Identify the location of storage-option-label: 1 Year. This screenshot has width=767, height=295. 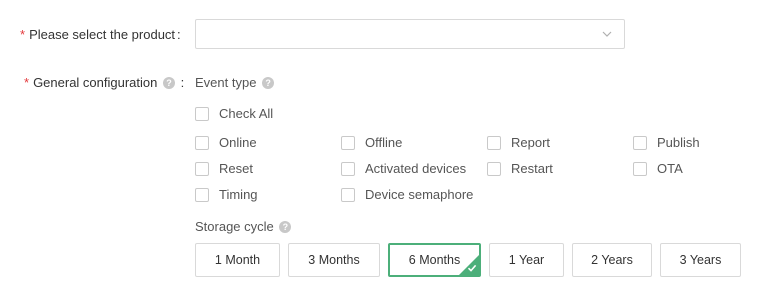
(526, 260).